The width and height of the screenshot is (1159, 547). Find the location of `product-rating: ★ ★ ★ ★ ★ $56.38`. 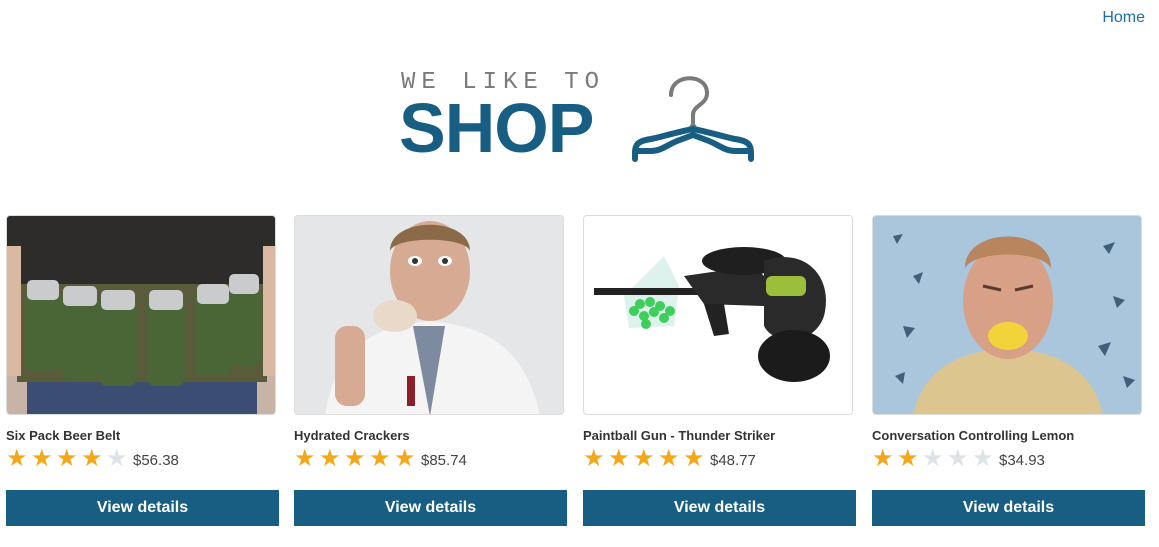

product-rating: ★ ★ ★ ★ ★ $56.38 is located at coordinates (142, 459).